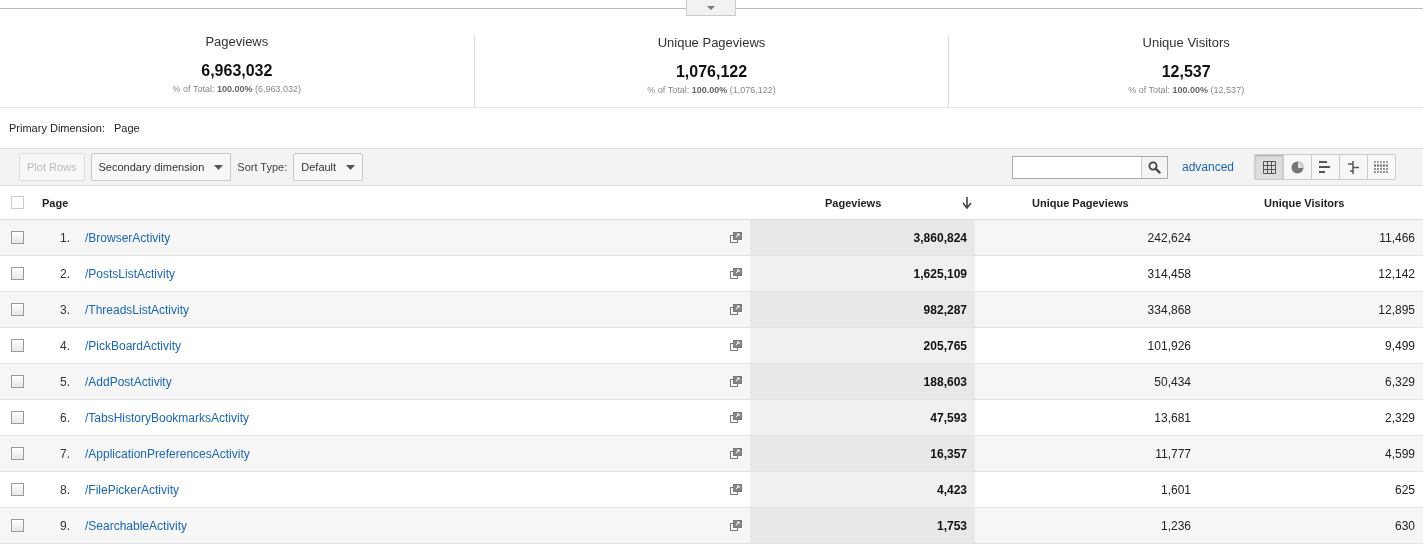 This screenshot has height=551, width=1423. I want to click on table-cell-text: 4,599, so click(1399, 453).